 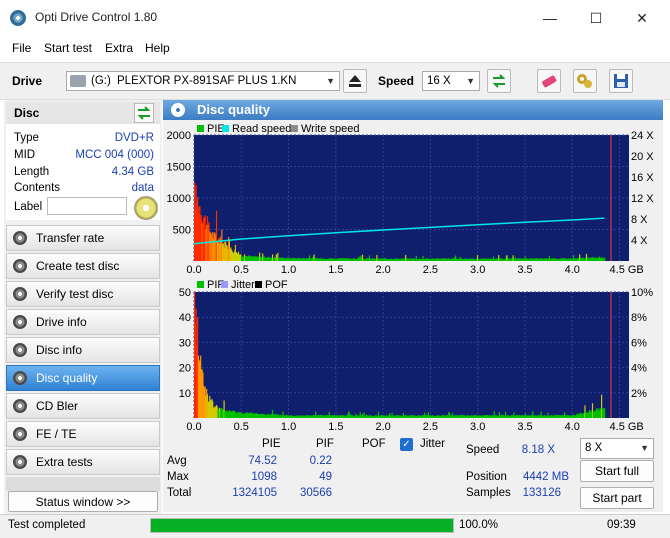 I want to click on disc-contents-value: data, so click(x=142, y=188).